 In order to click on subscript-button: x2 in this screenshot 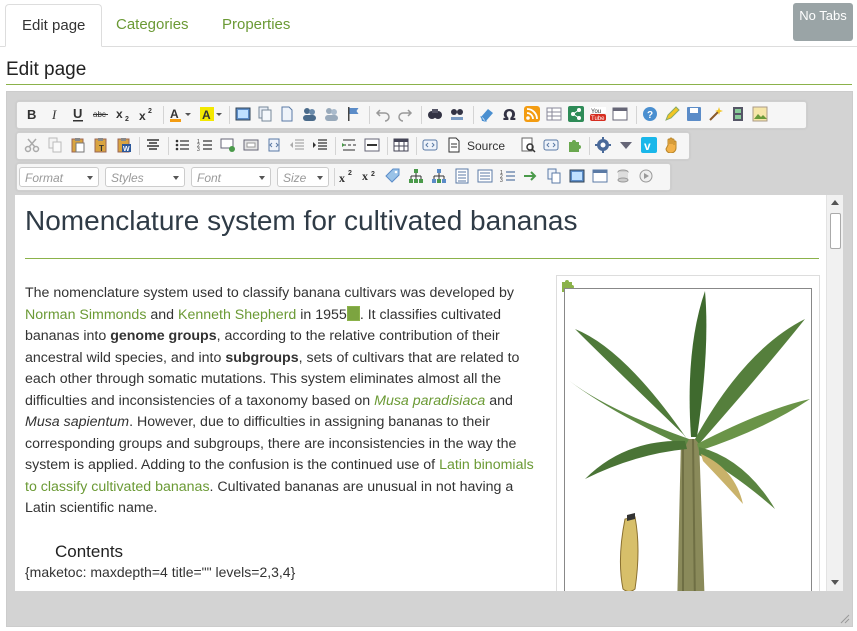, I will do `click(124, 114)`.